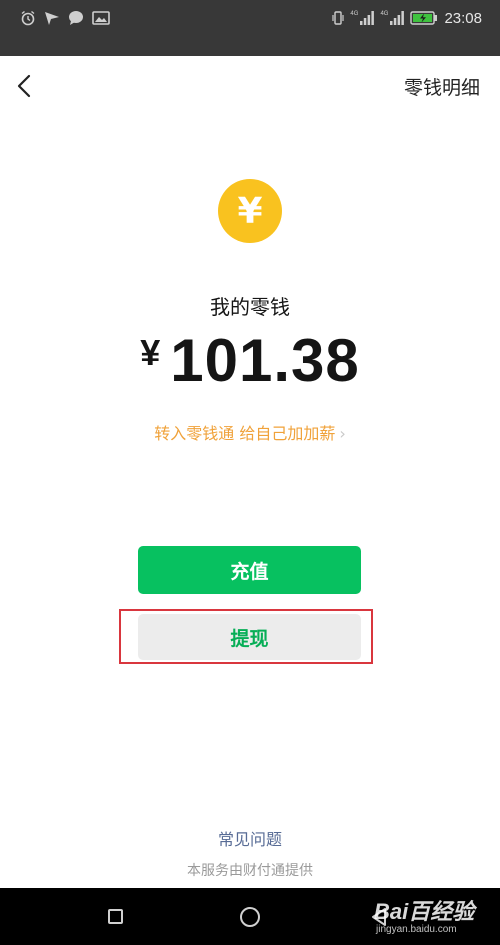 The image size is (500, 945). Describe the element at coordinates (246, 636) in the screenshot. I see `annotation-highlight-box` at that location.